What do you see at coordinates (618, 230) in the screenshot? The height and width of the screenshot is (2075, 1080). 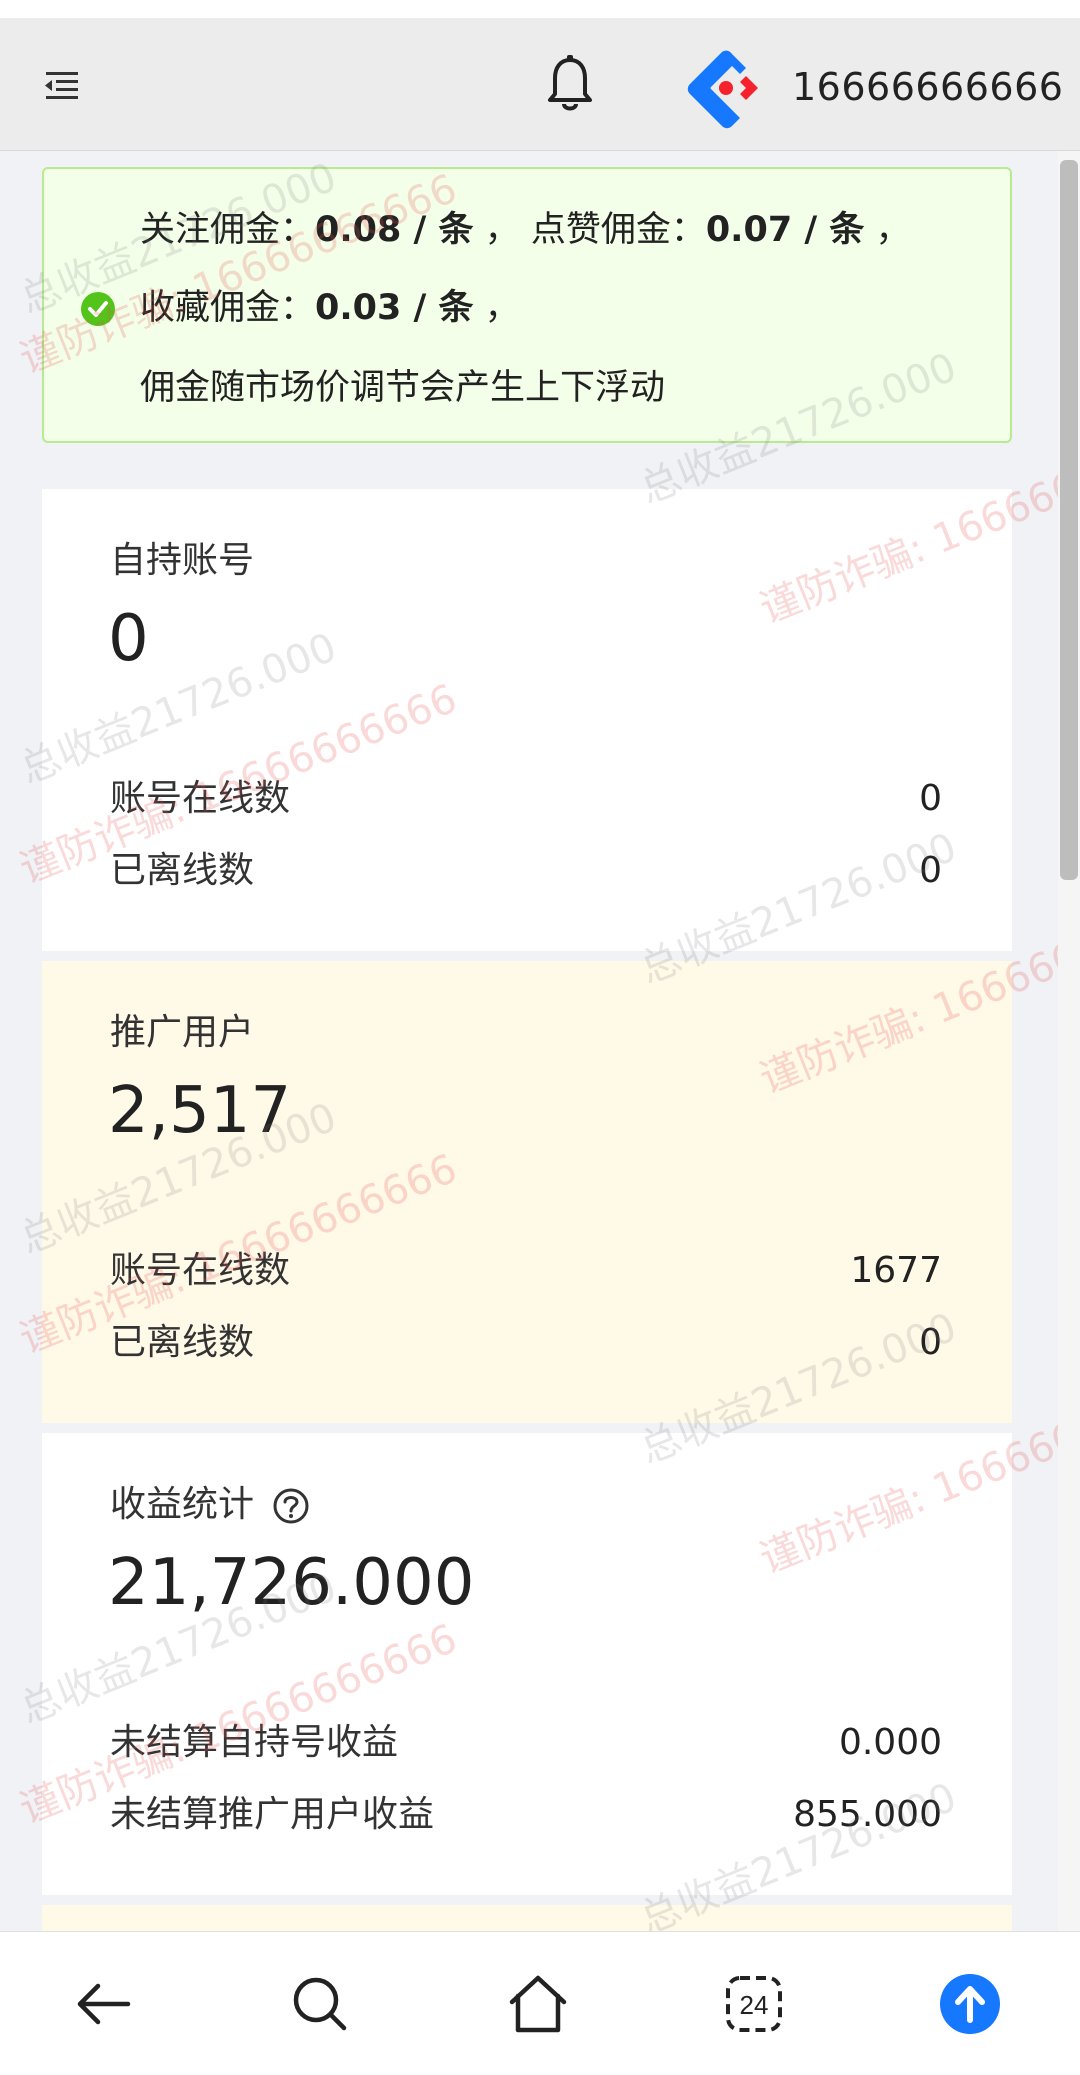 I see `like-commission-label: 点赞佣金：` at bounding box center [618, 230].